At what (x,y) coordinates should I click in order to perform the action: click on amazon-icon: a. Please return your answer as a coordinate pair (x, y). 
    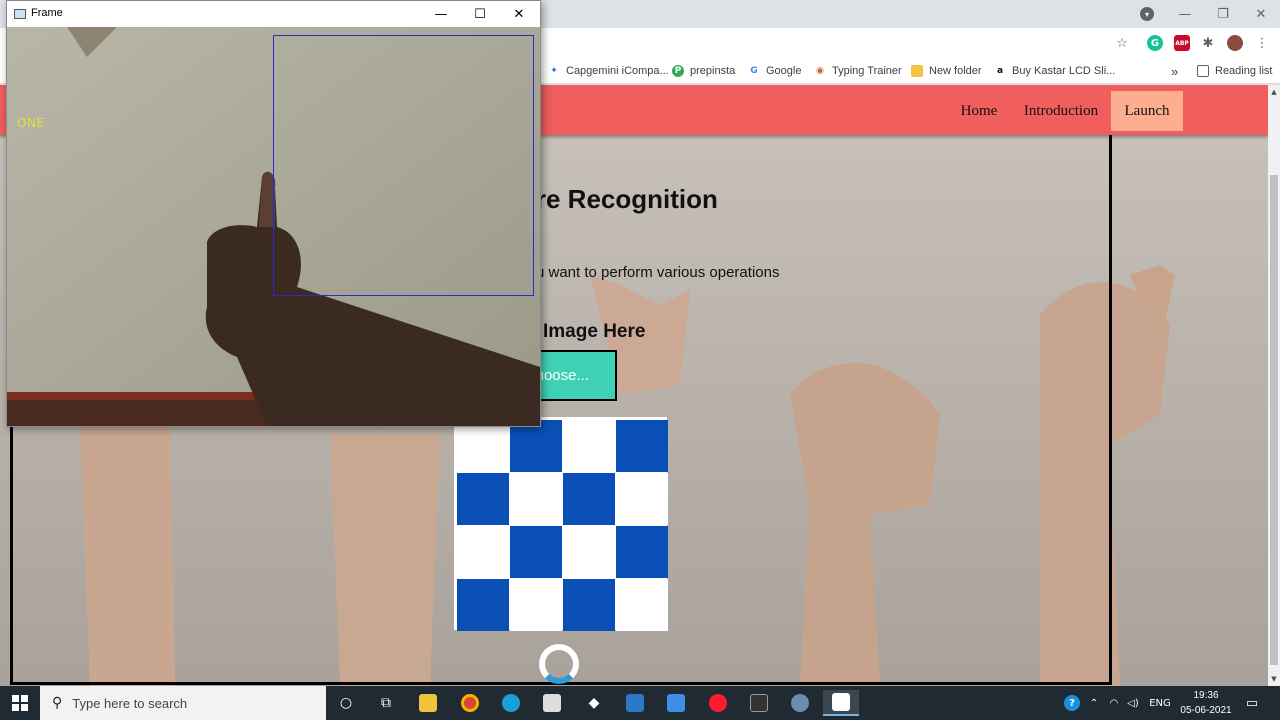
    Looking at the image, I should click on (1000, 71).